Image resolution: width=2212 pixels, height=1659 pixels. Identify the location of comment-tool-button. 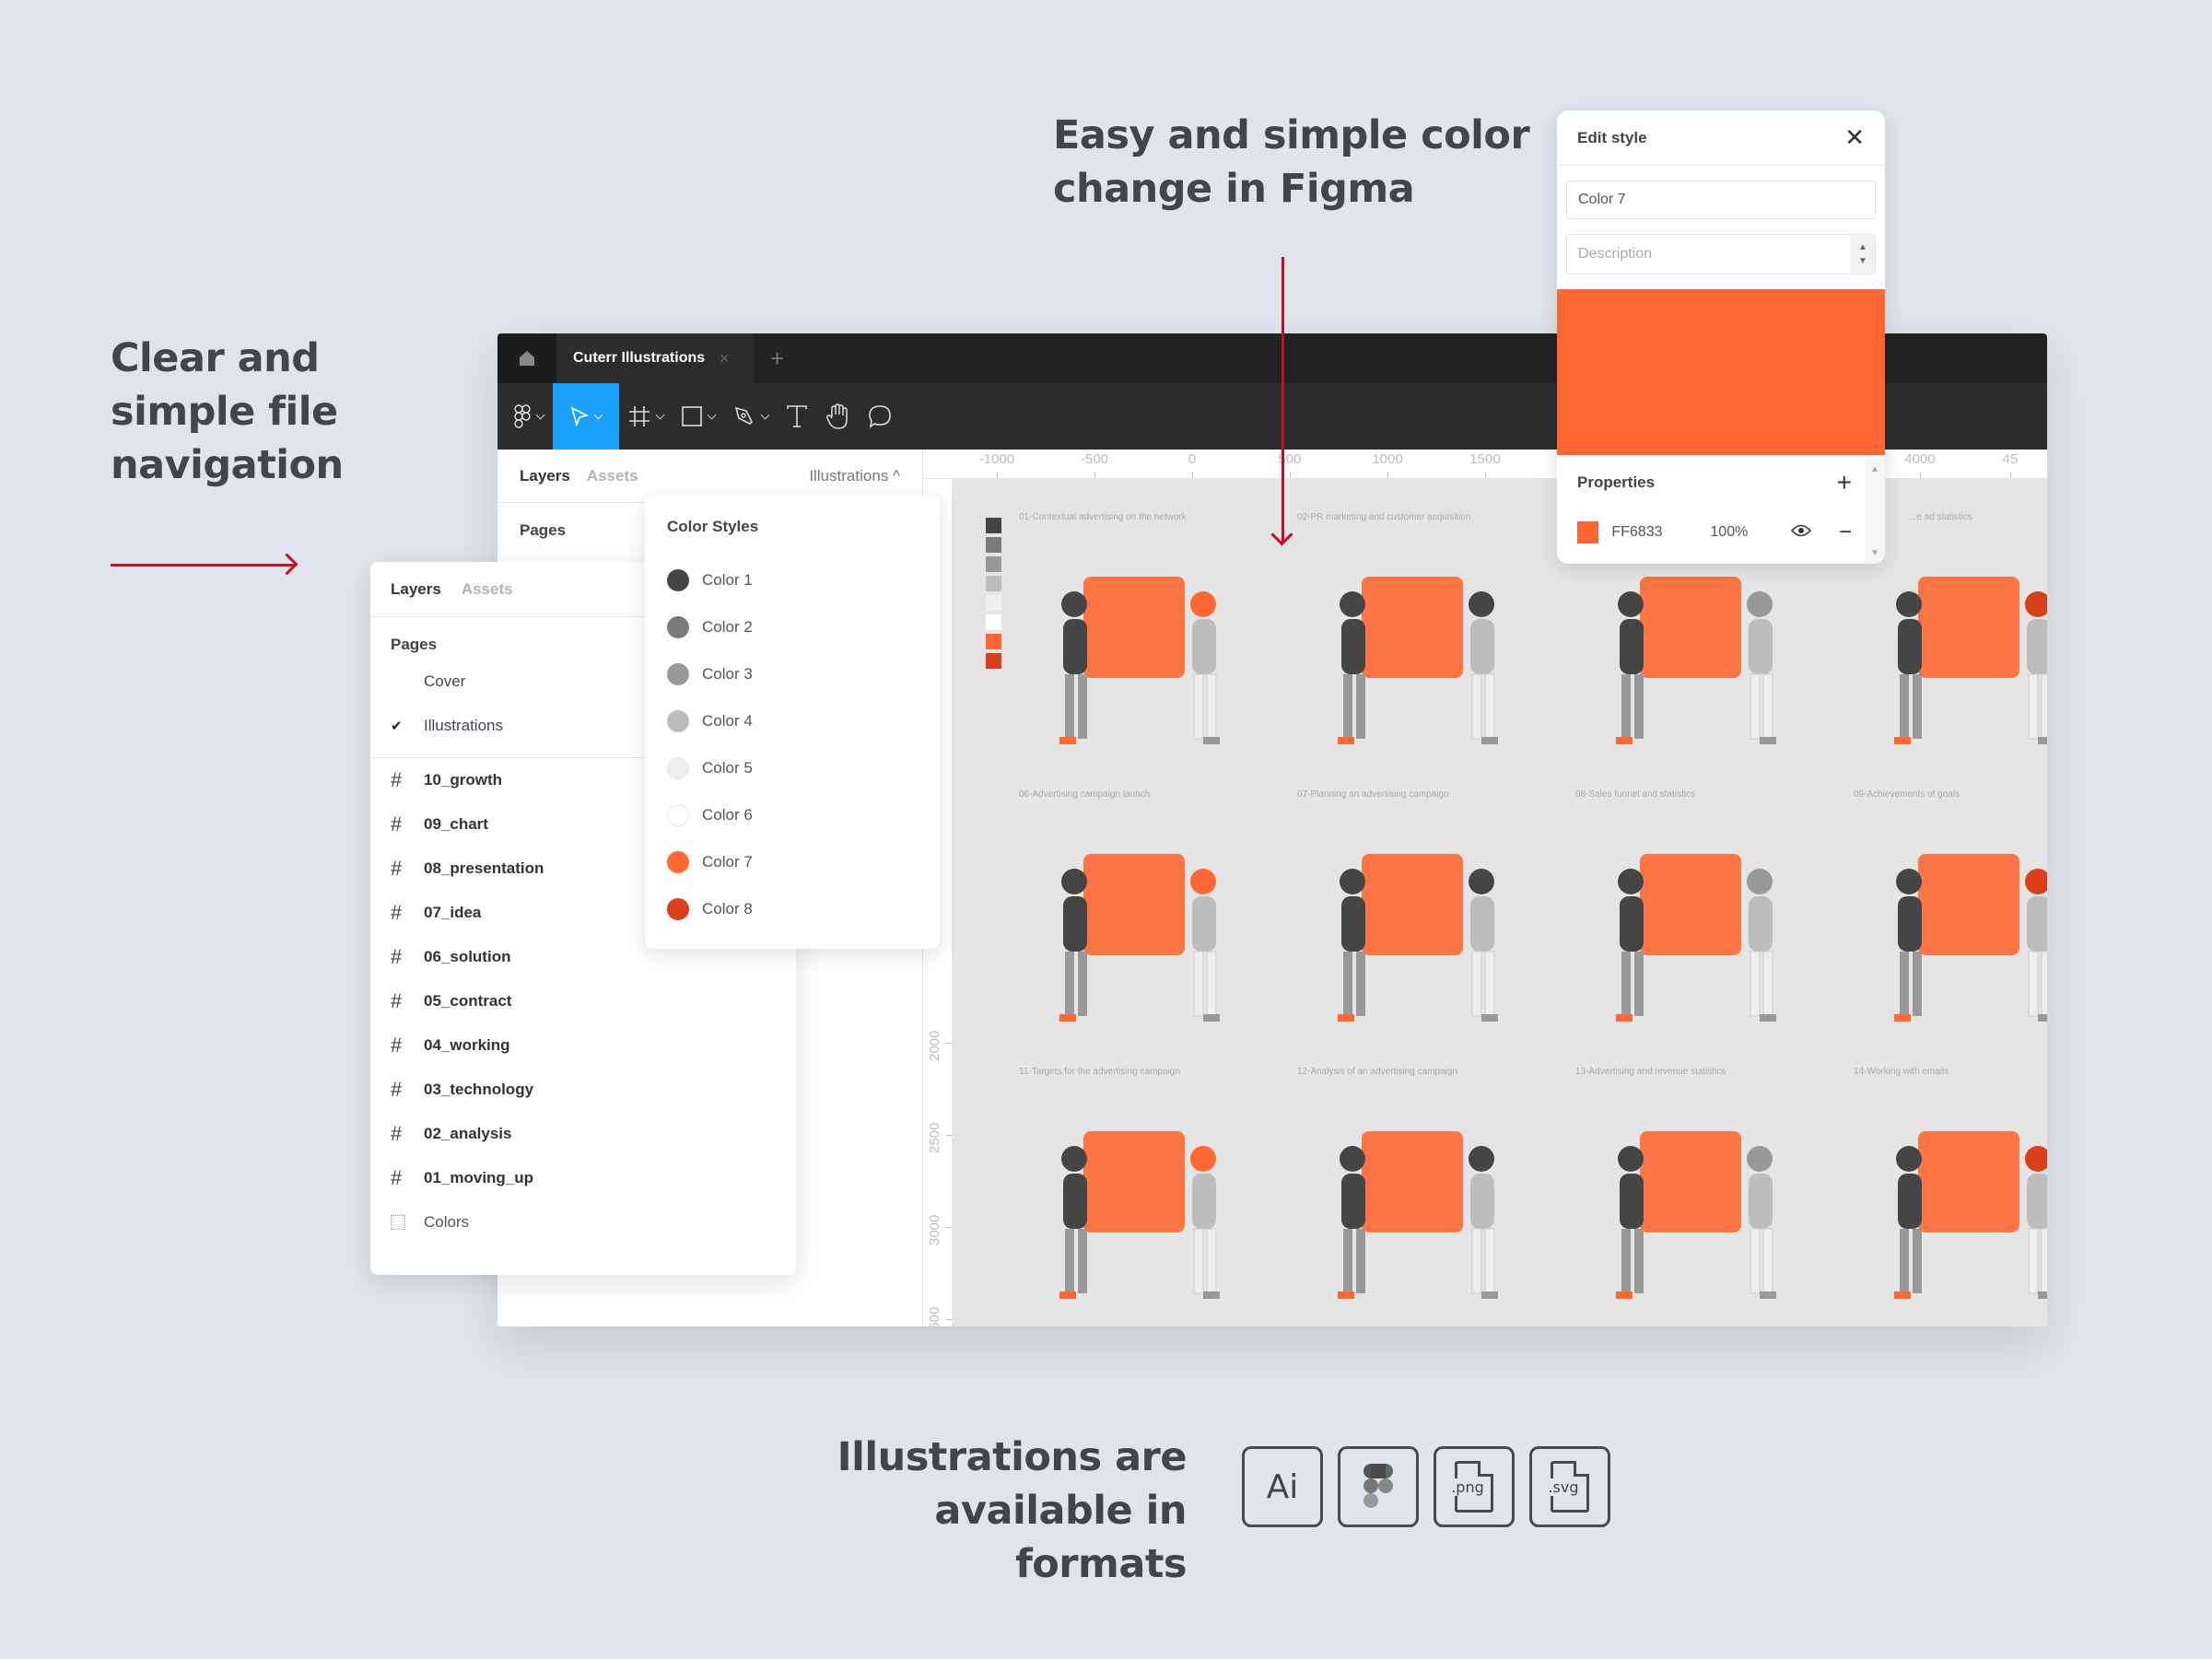
(880, 416).